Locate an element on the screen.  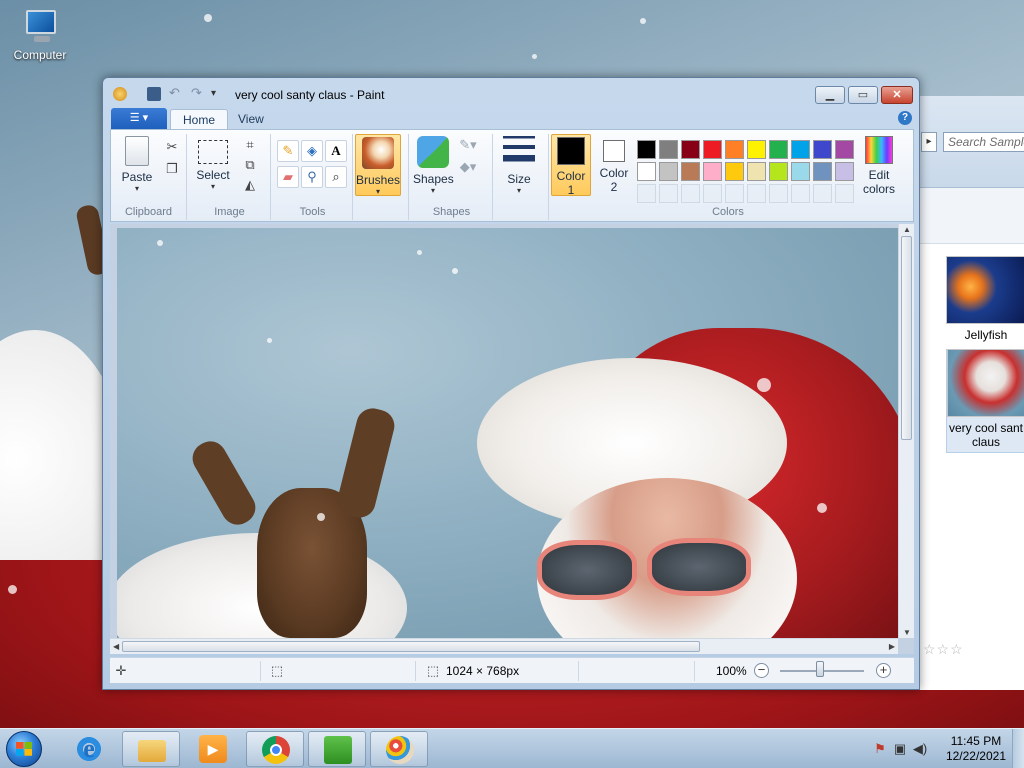
scroll-left-icon: ◀ is located at coordinates (116, 646).